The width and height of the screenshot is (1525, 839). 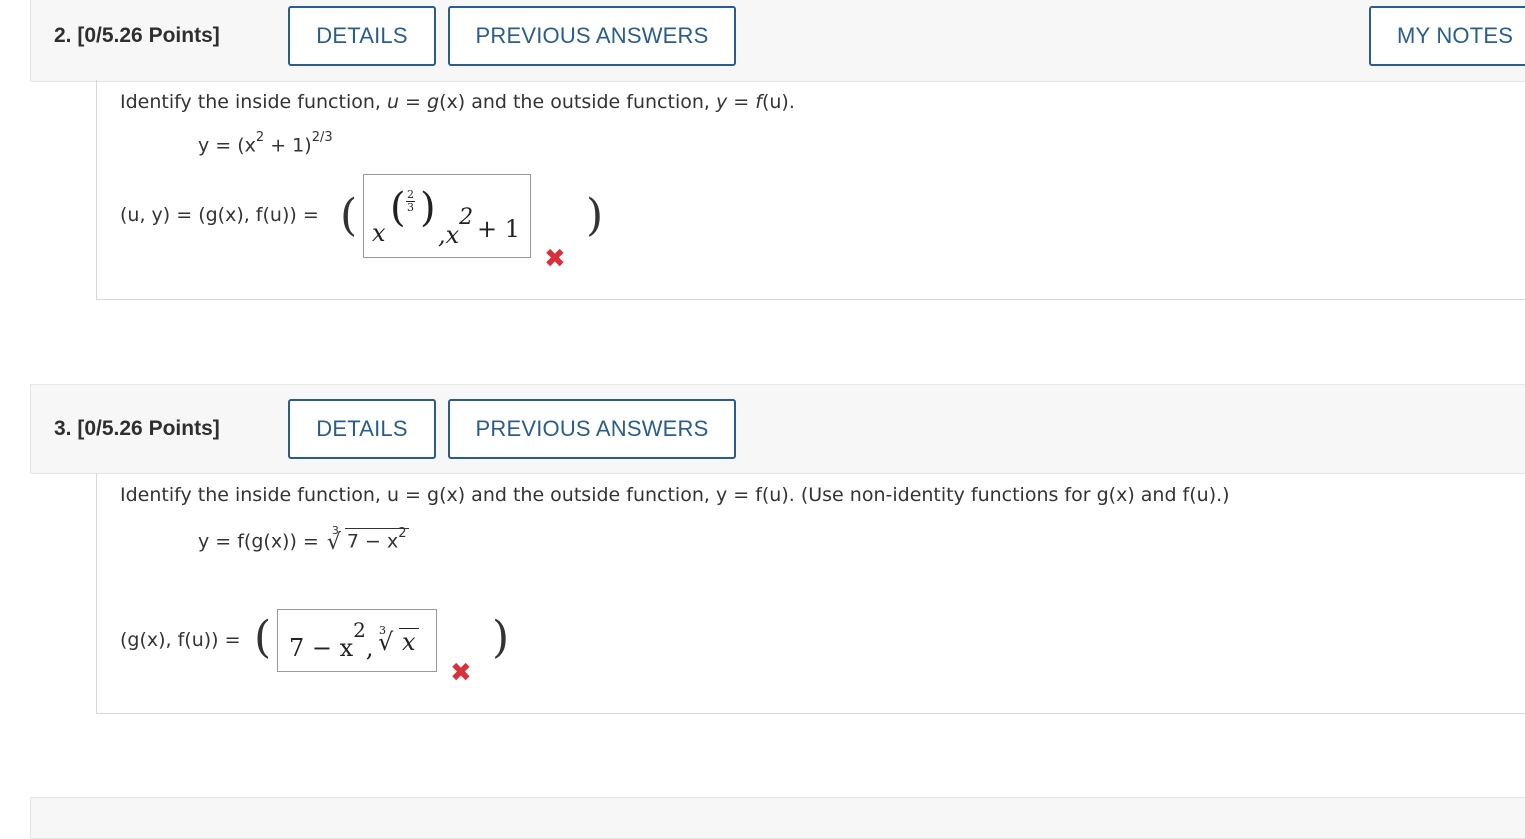 What do you see at coordinates (137, 35) in the screenshot?
I see `question-2-title: 2. [0/5.26 Points]` at bounding box center [137, 35].